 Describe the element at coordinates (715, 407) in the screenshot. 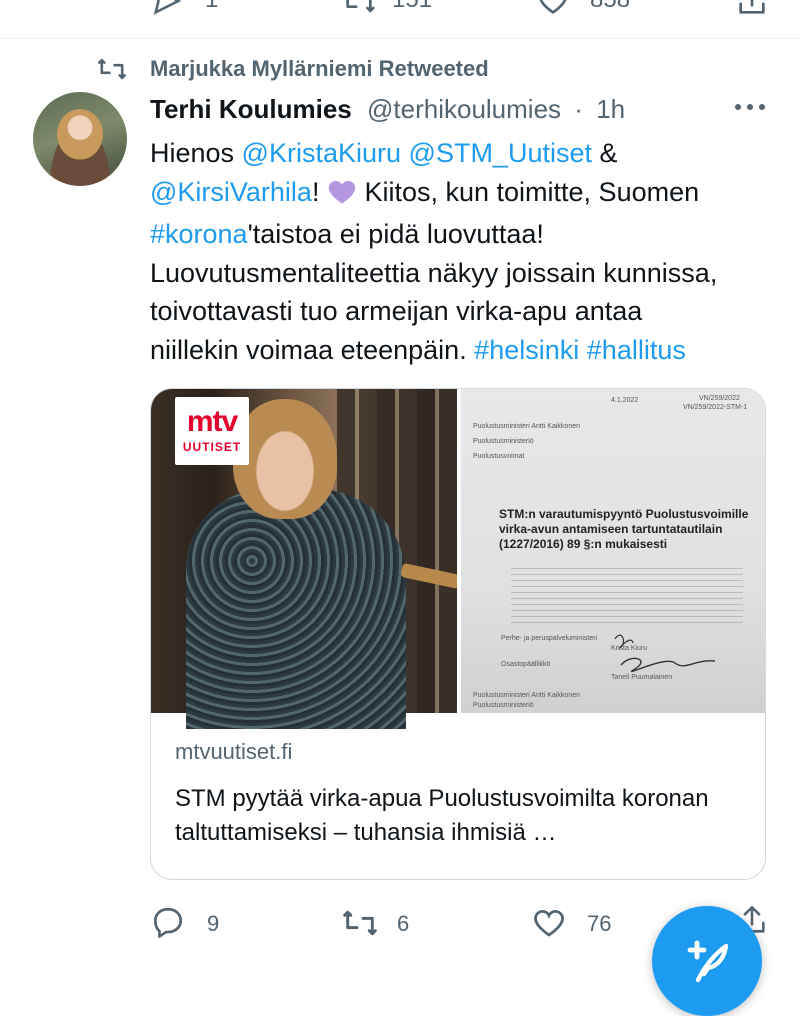

I see `doc-ref2: VN/259/2022-STM-1` at that location.